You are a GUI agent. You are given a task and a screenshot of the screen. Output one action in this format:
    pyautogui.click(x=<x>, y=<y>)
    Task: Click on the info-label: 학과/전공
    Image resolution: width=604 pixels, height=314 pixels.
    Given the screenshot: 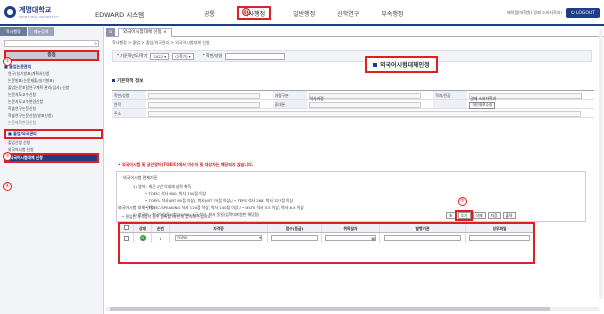 What is the action you would take?
    pyautogui.click(x=450, y=95)
    